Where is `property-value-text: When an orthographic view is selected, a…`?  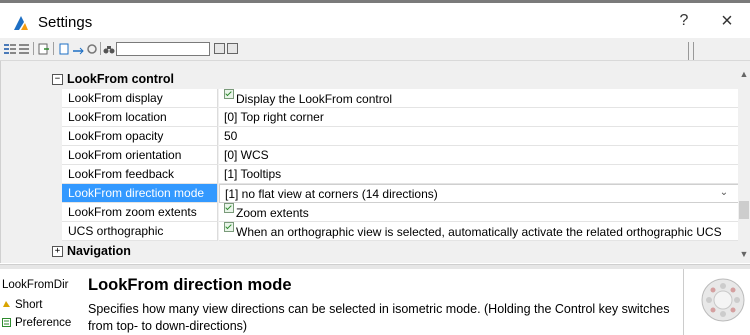 property-value-text: When an orthographic view is selected, a… is located at coordinates (479, 232).